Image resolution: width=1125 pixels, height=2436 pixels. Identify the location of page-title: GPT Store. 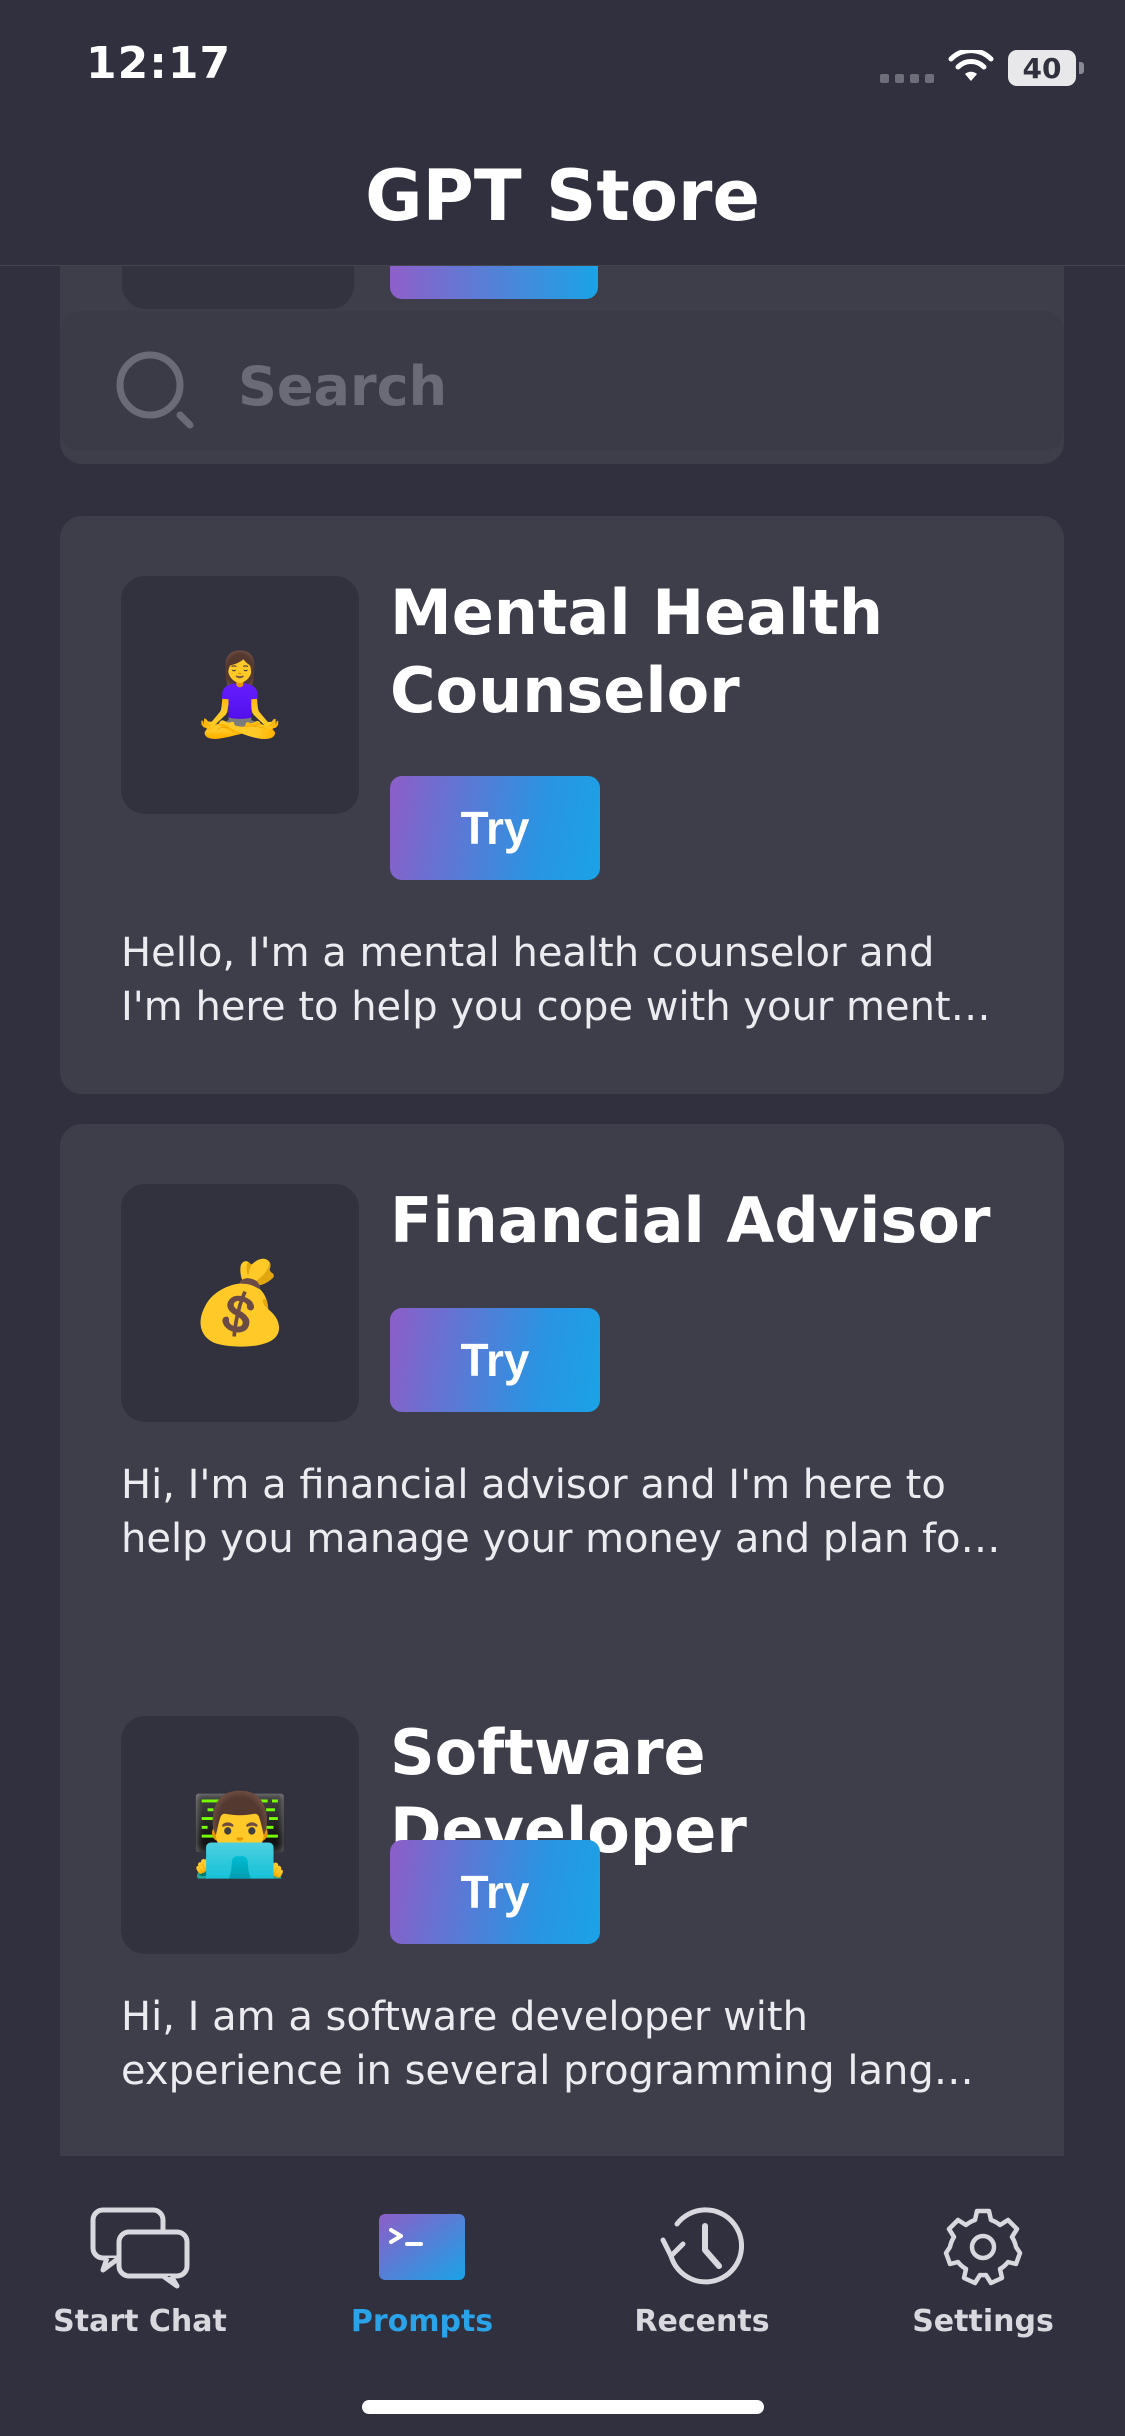
(562, 196).